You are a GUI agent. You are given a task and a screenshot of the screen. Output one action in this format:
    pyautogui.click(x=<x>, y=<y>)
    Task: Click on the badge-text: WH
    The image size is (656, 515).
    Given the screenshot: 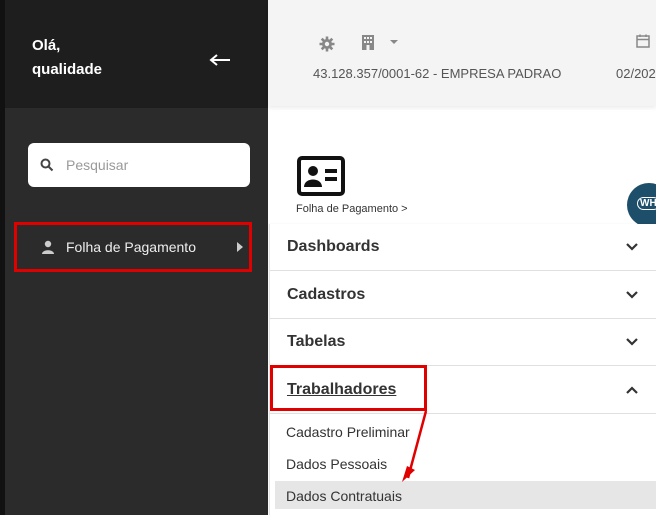 What is the action you would take?
    pyautogui.click(x=646, y=203)
    